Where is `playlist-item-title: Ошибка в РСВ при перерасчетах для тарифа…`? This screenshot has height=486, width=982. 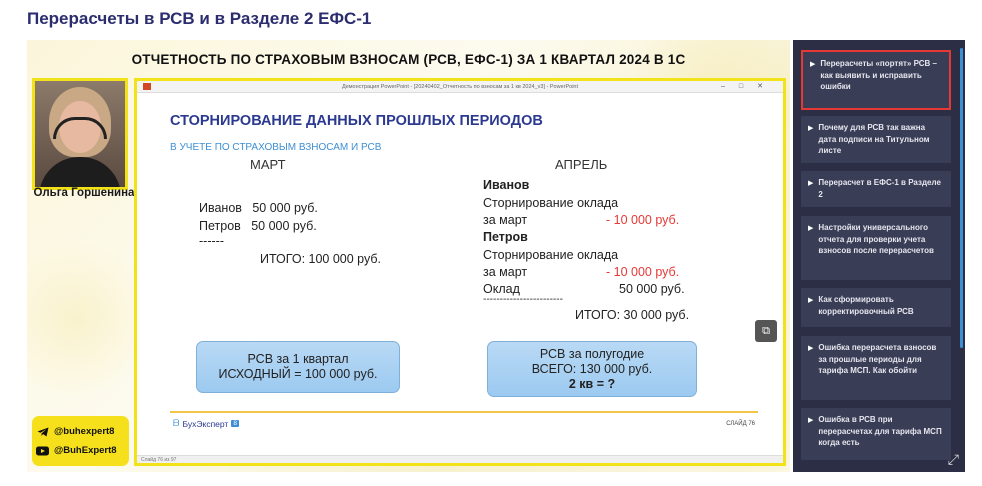
playlist-item-title: Ошибка в РСВ при перерасчетах для тарифа… is located at coordinates (880, 431).